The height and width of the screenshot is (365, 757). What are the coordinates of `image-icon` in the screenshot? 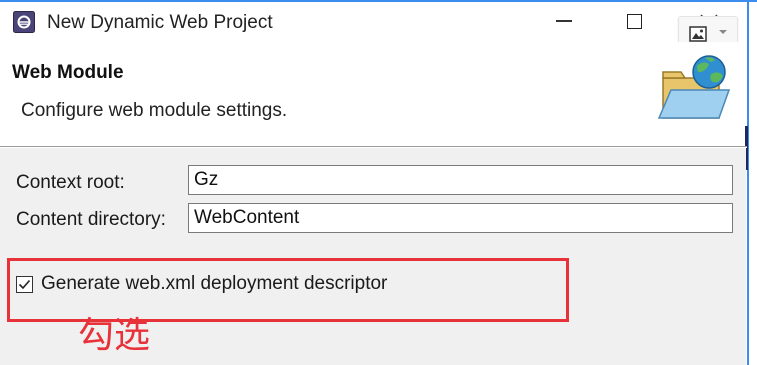 It's located at (698, 34).